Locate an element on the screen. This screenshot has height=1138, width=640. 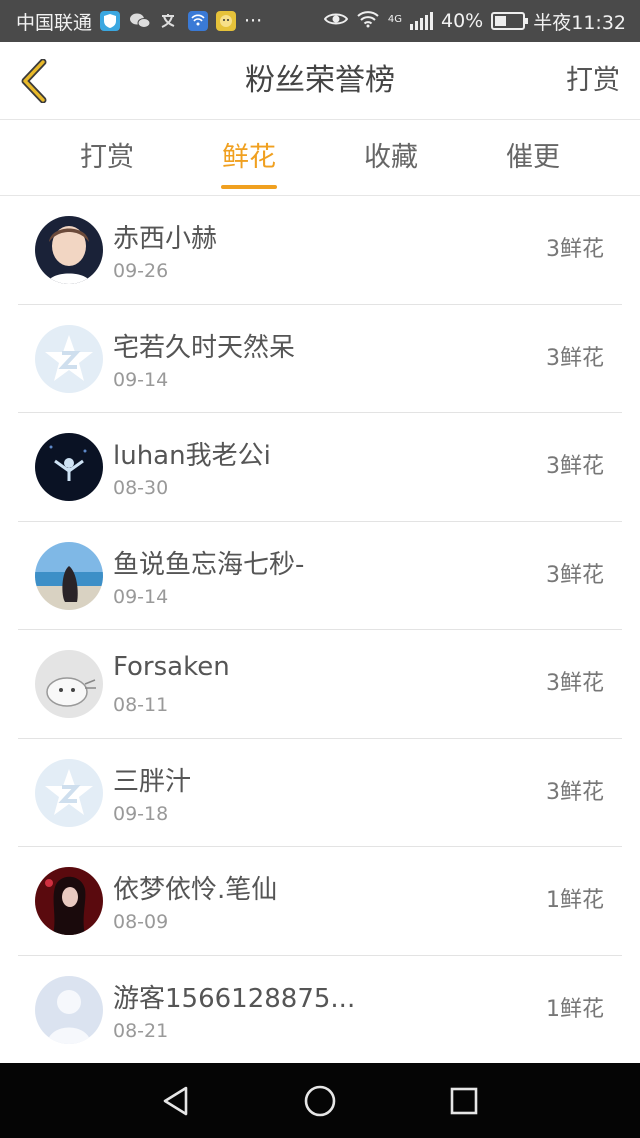
back-button is located at coordinates (34, 81).